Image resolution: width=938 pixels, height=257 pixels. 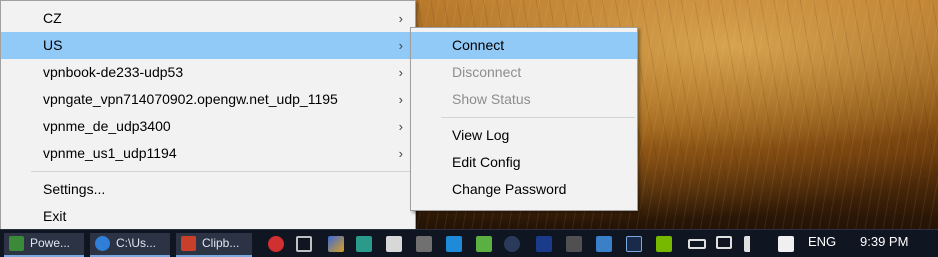 I want to click on submenu-item-show-status: Show Status, so click(x=524, y=99).